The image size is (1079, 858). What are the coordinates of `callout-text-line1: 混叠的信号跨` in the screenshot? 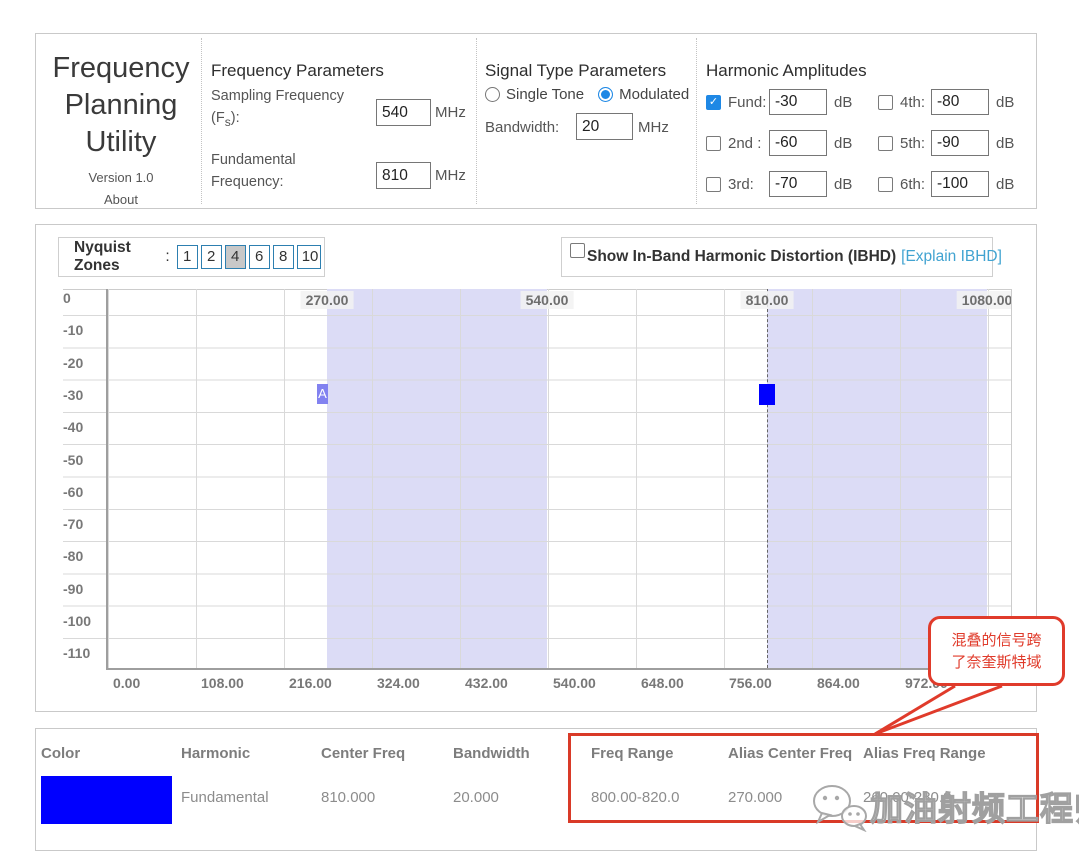 It's located at (996, 640).